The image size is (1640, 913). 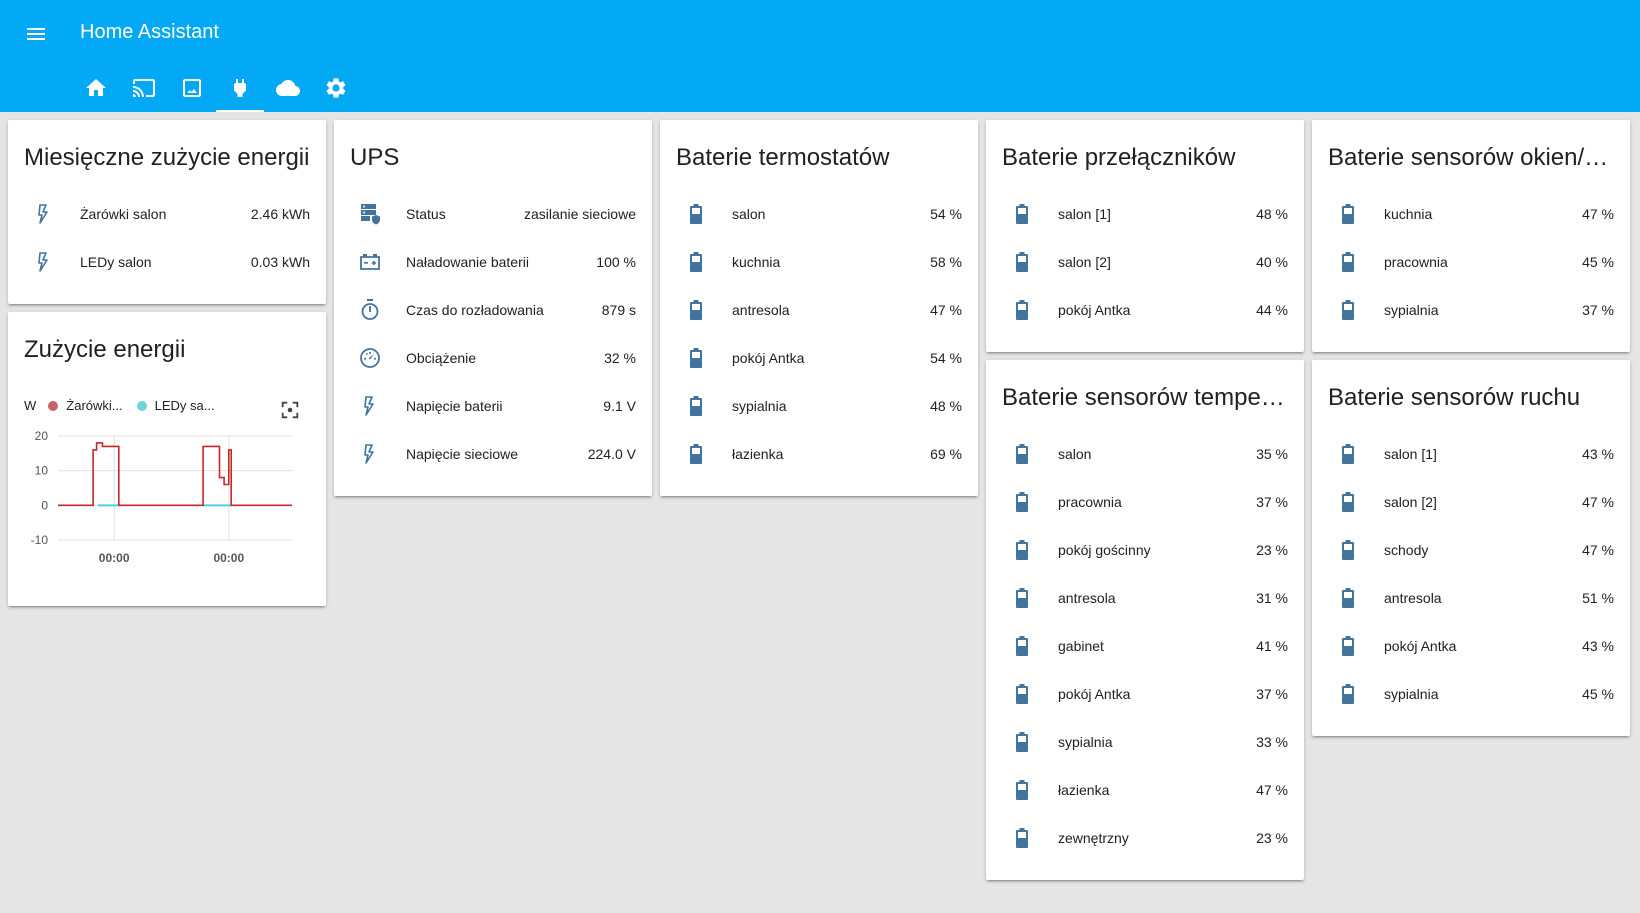 What do you see at coordinates (167, 262) in the screenshot?
I see `entity-row: LEDy salon 0.03 kWh` at bounding box center [167, 262].